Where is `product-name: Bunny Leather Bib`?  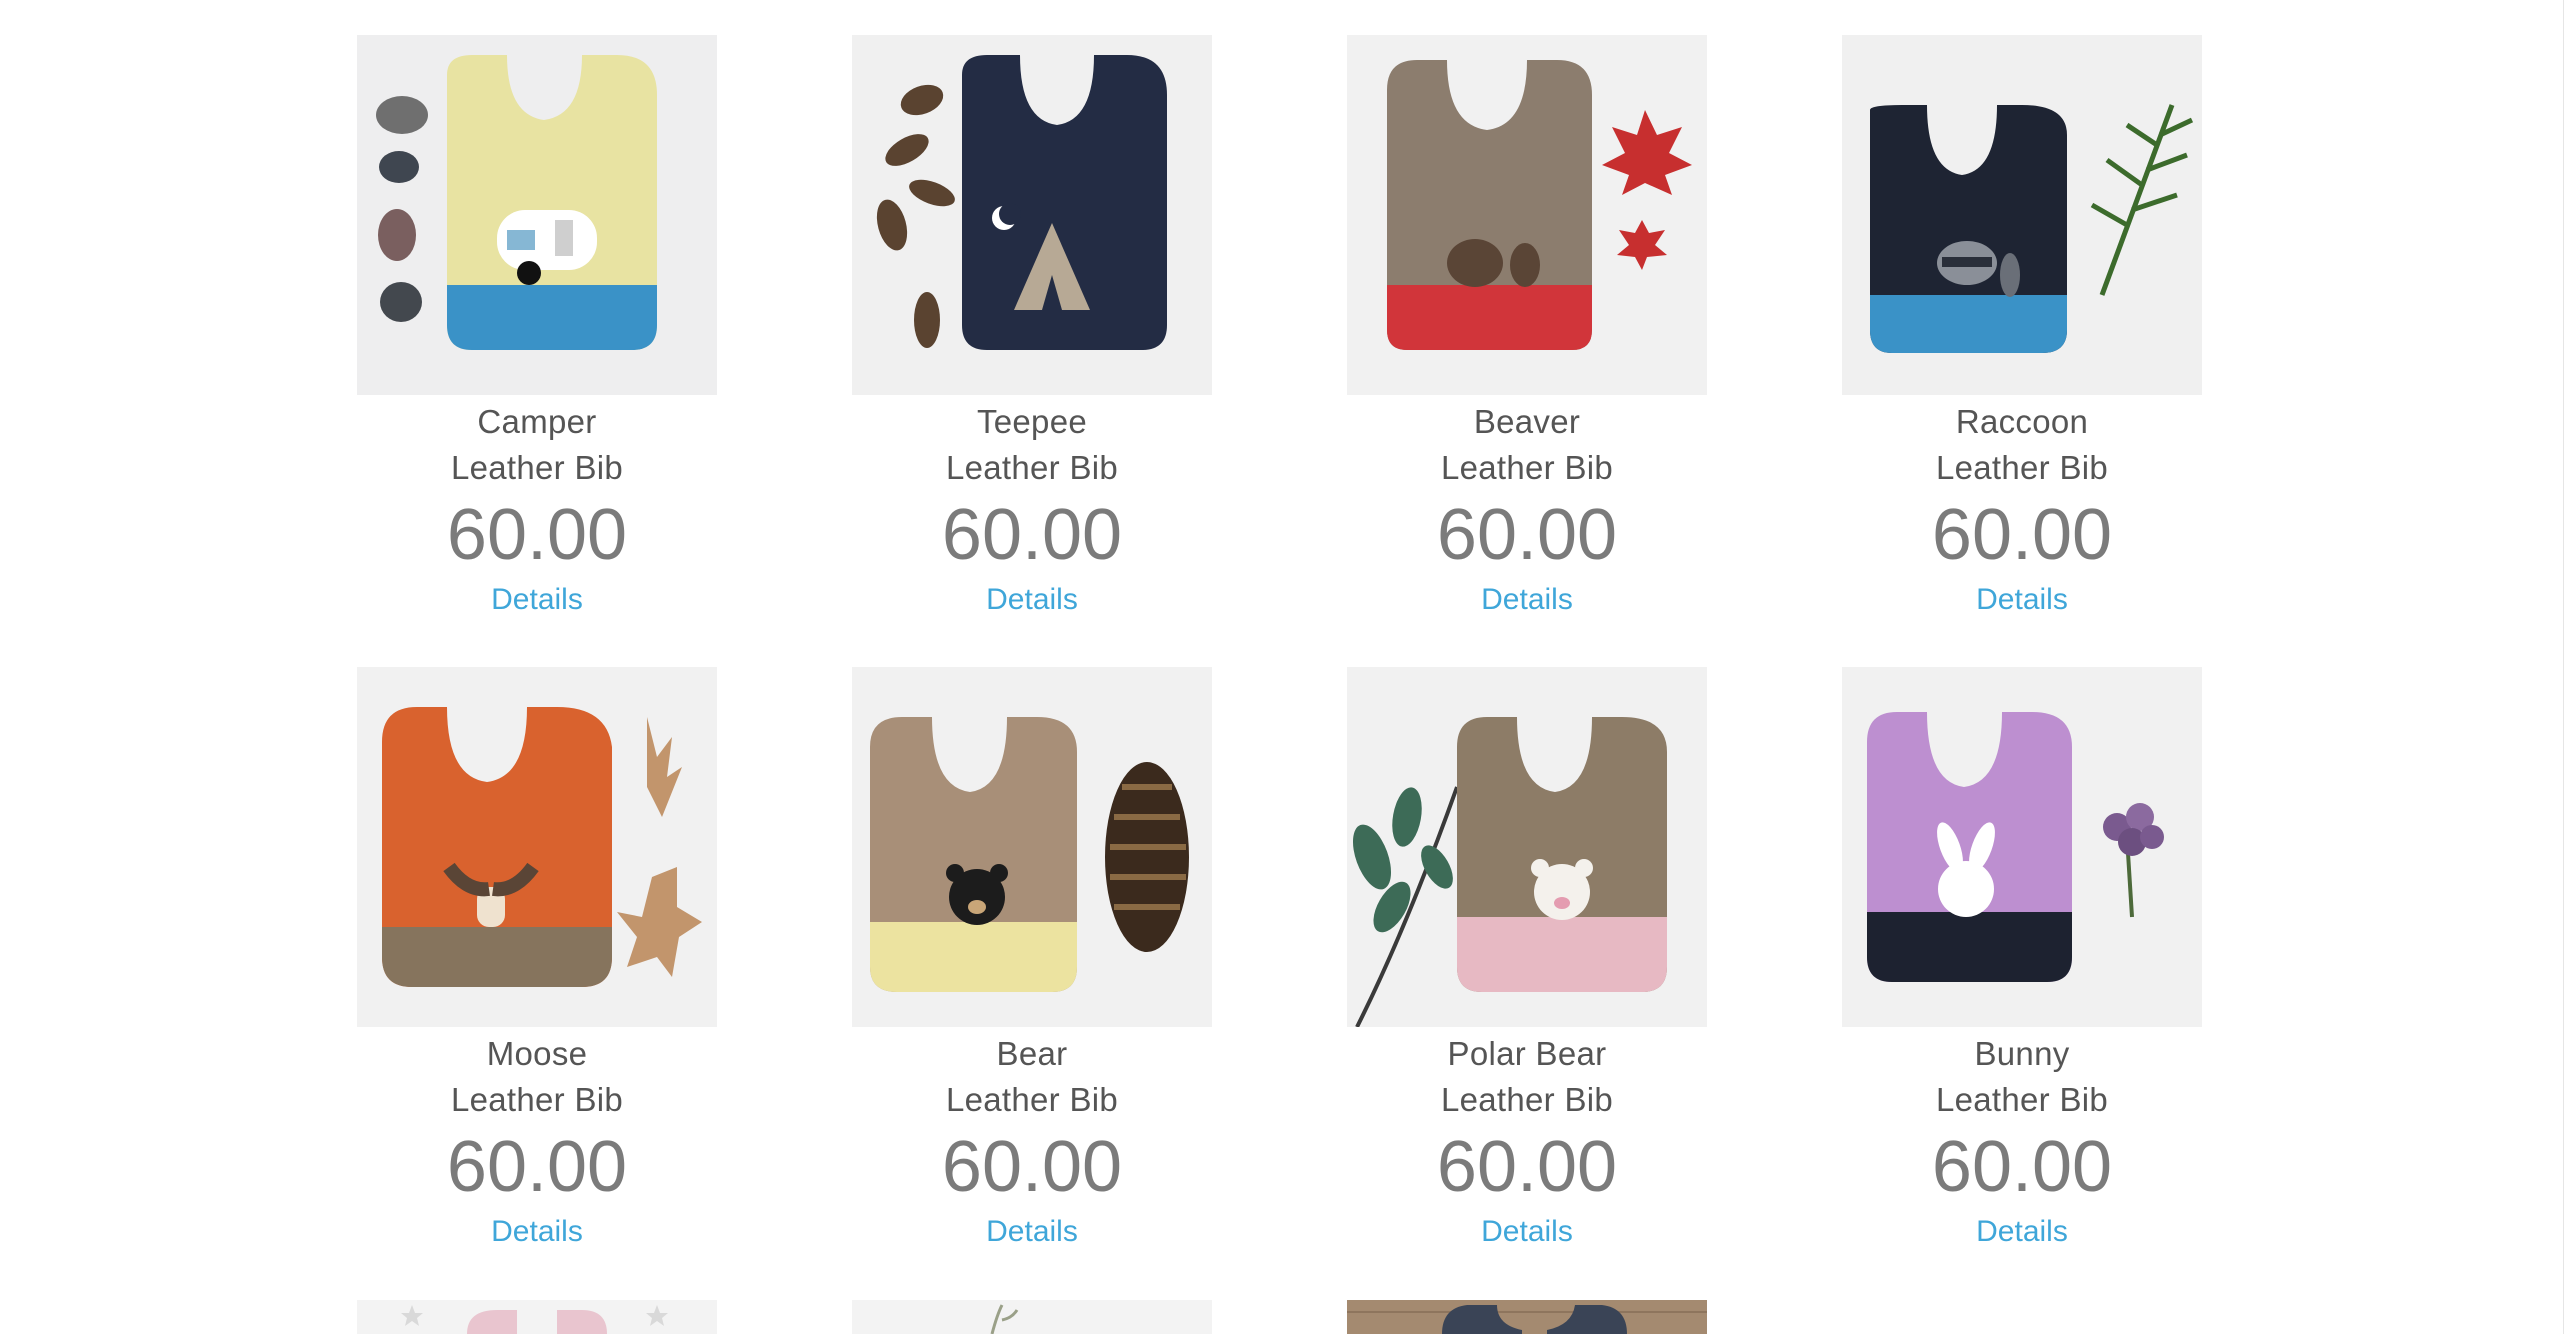
product-name: Bunny Leather Bib is located at coordinates (2022, 1077).